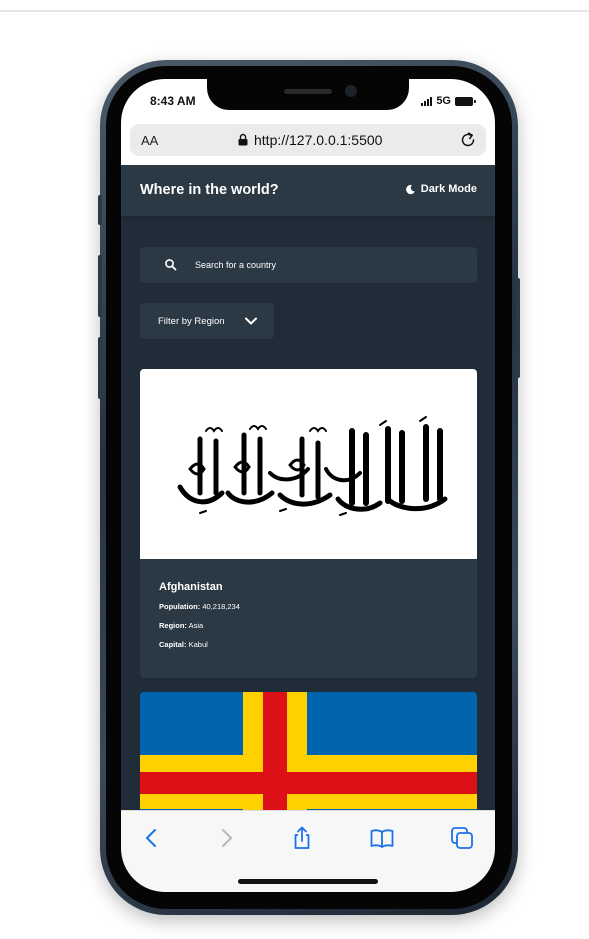  Describe the element at coordinates (318, 140) in the screenshot. I see `url-text: http://127.0.0.1:5500` at that location.